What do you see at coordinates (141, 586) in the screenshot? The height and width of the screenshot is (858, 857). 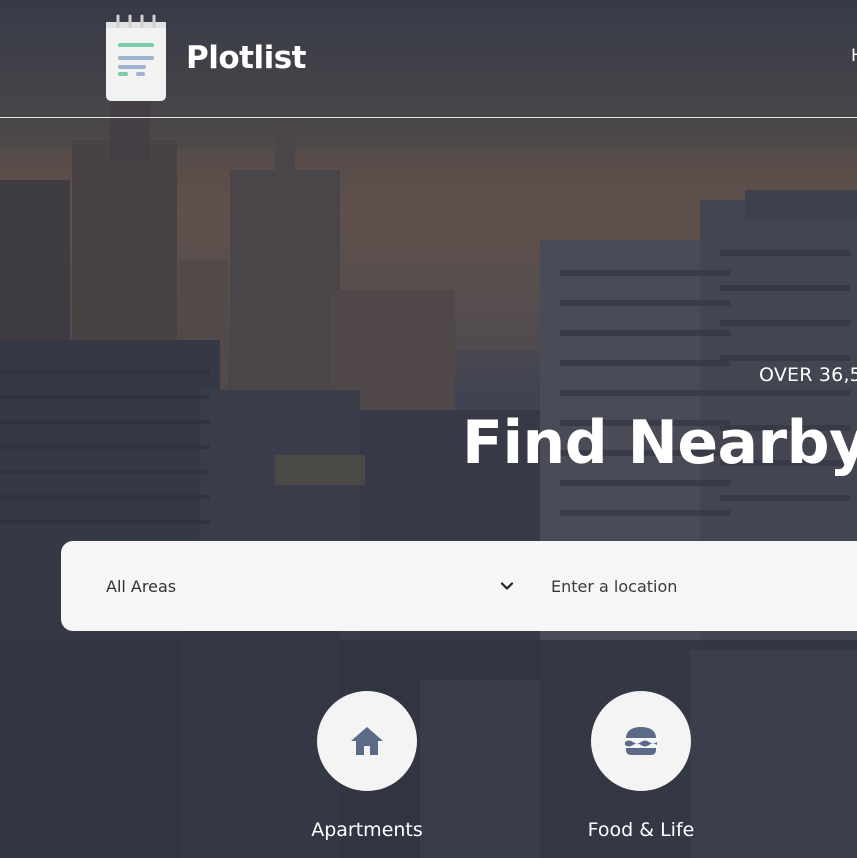 I see `area-select-value: All Areas` at bounding box center [141, 586].